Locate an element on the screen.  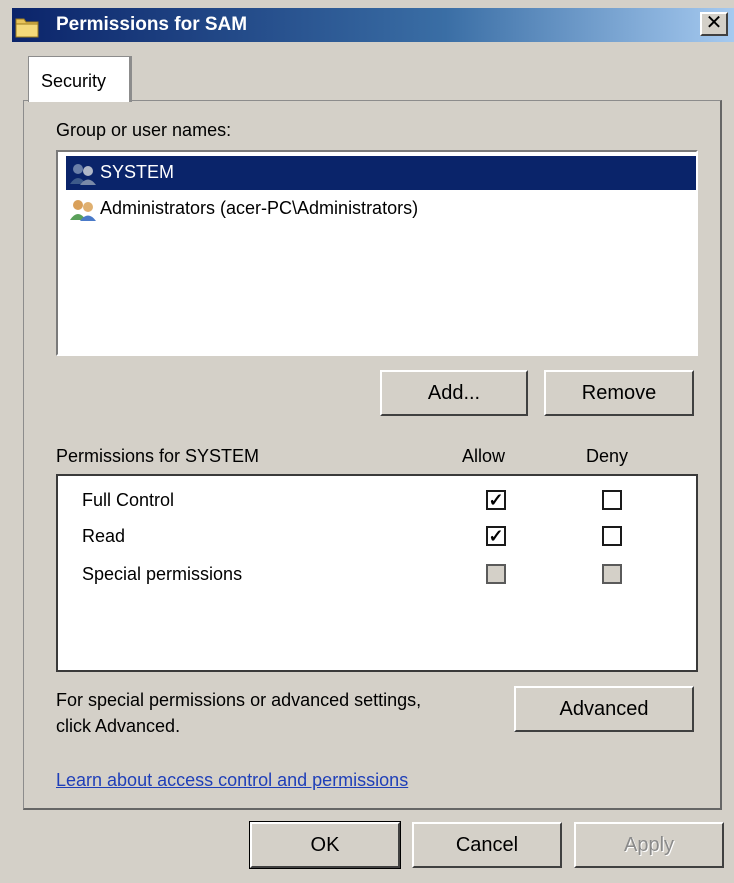
allow-checkbox is located at coordinates (496, 574).